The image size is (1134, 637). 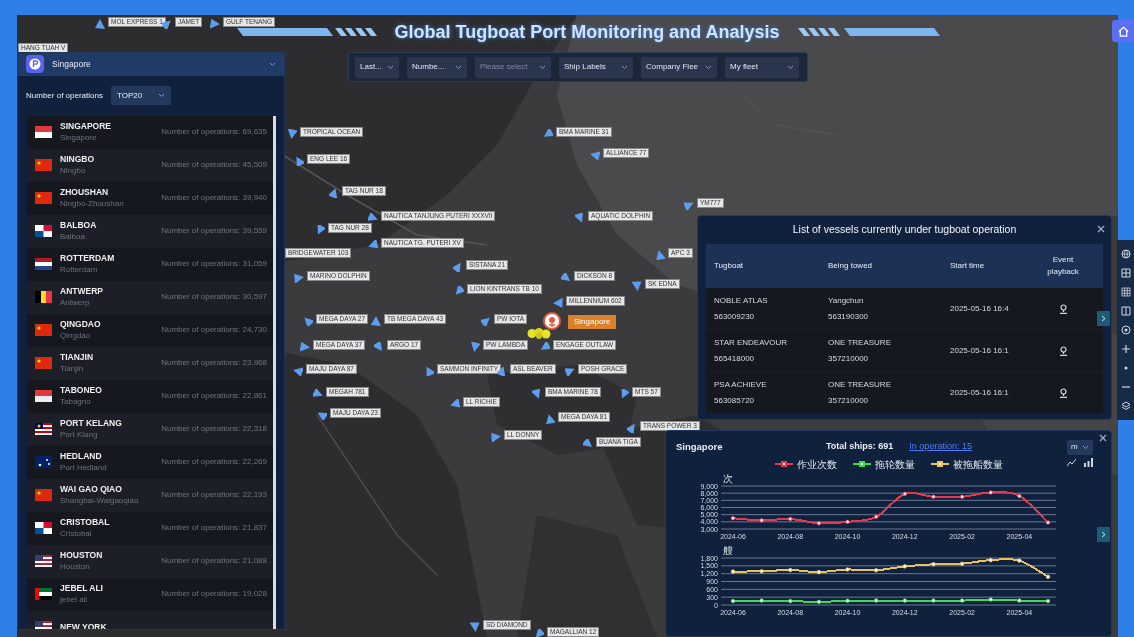 What do you see at coordinates (150, 429) in the screenshot?
I see `port-row: PORT KELANG Port Klang Number of operations: 22,318` at bounding box center [150, 429].